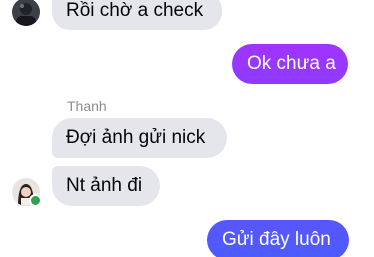  I want to click on message-text: Ok chưa a, so click(291, 63).